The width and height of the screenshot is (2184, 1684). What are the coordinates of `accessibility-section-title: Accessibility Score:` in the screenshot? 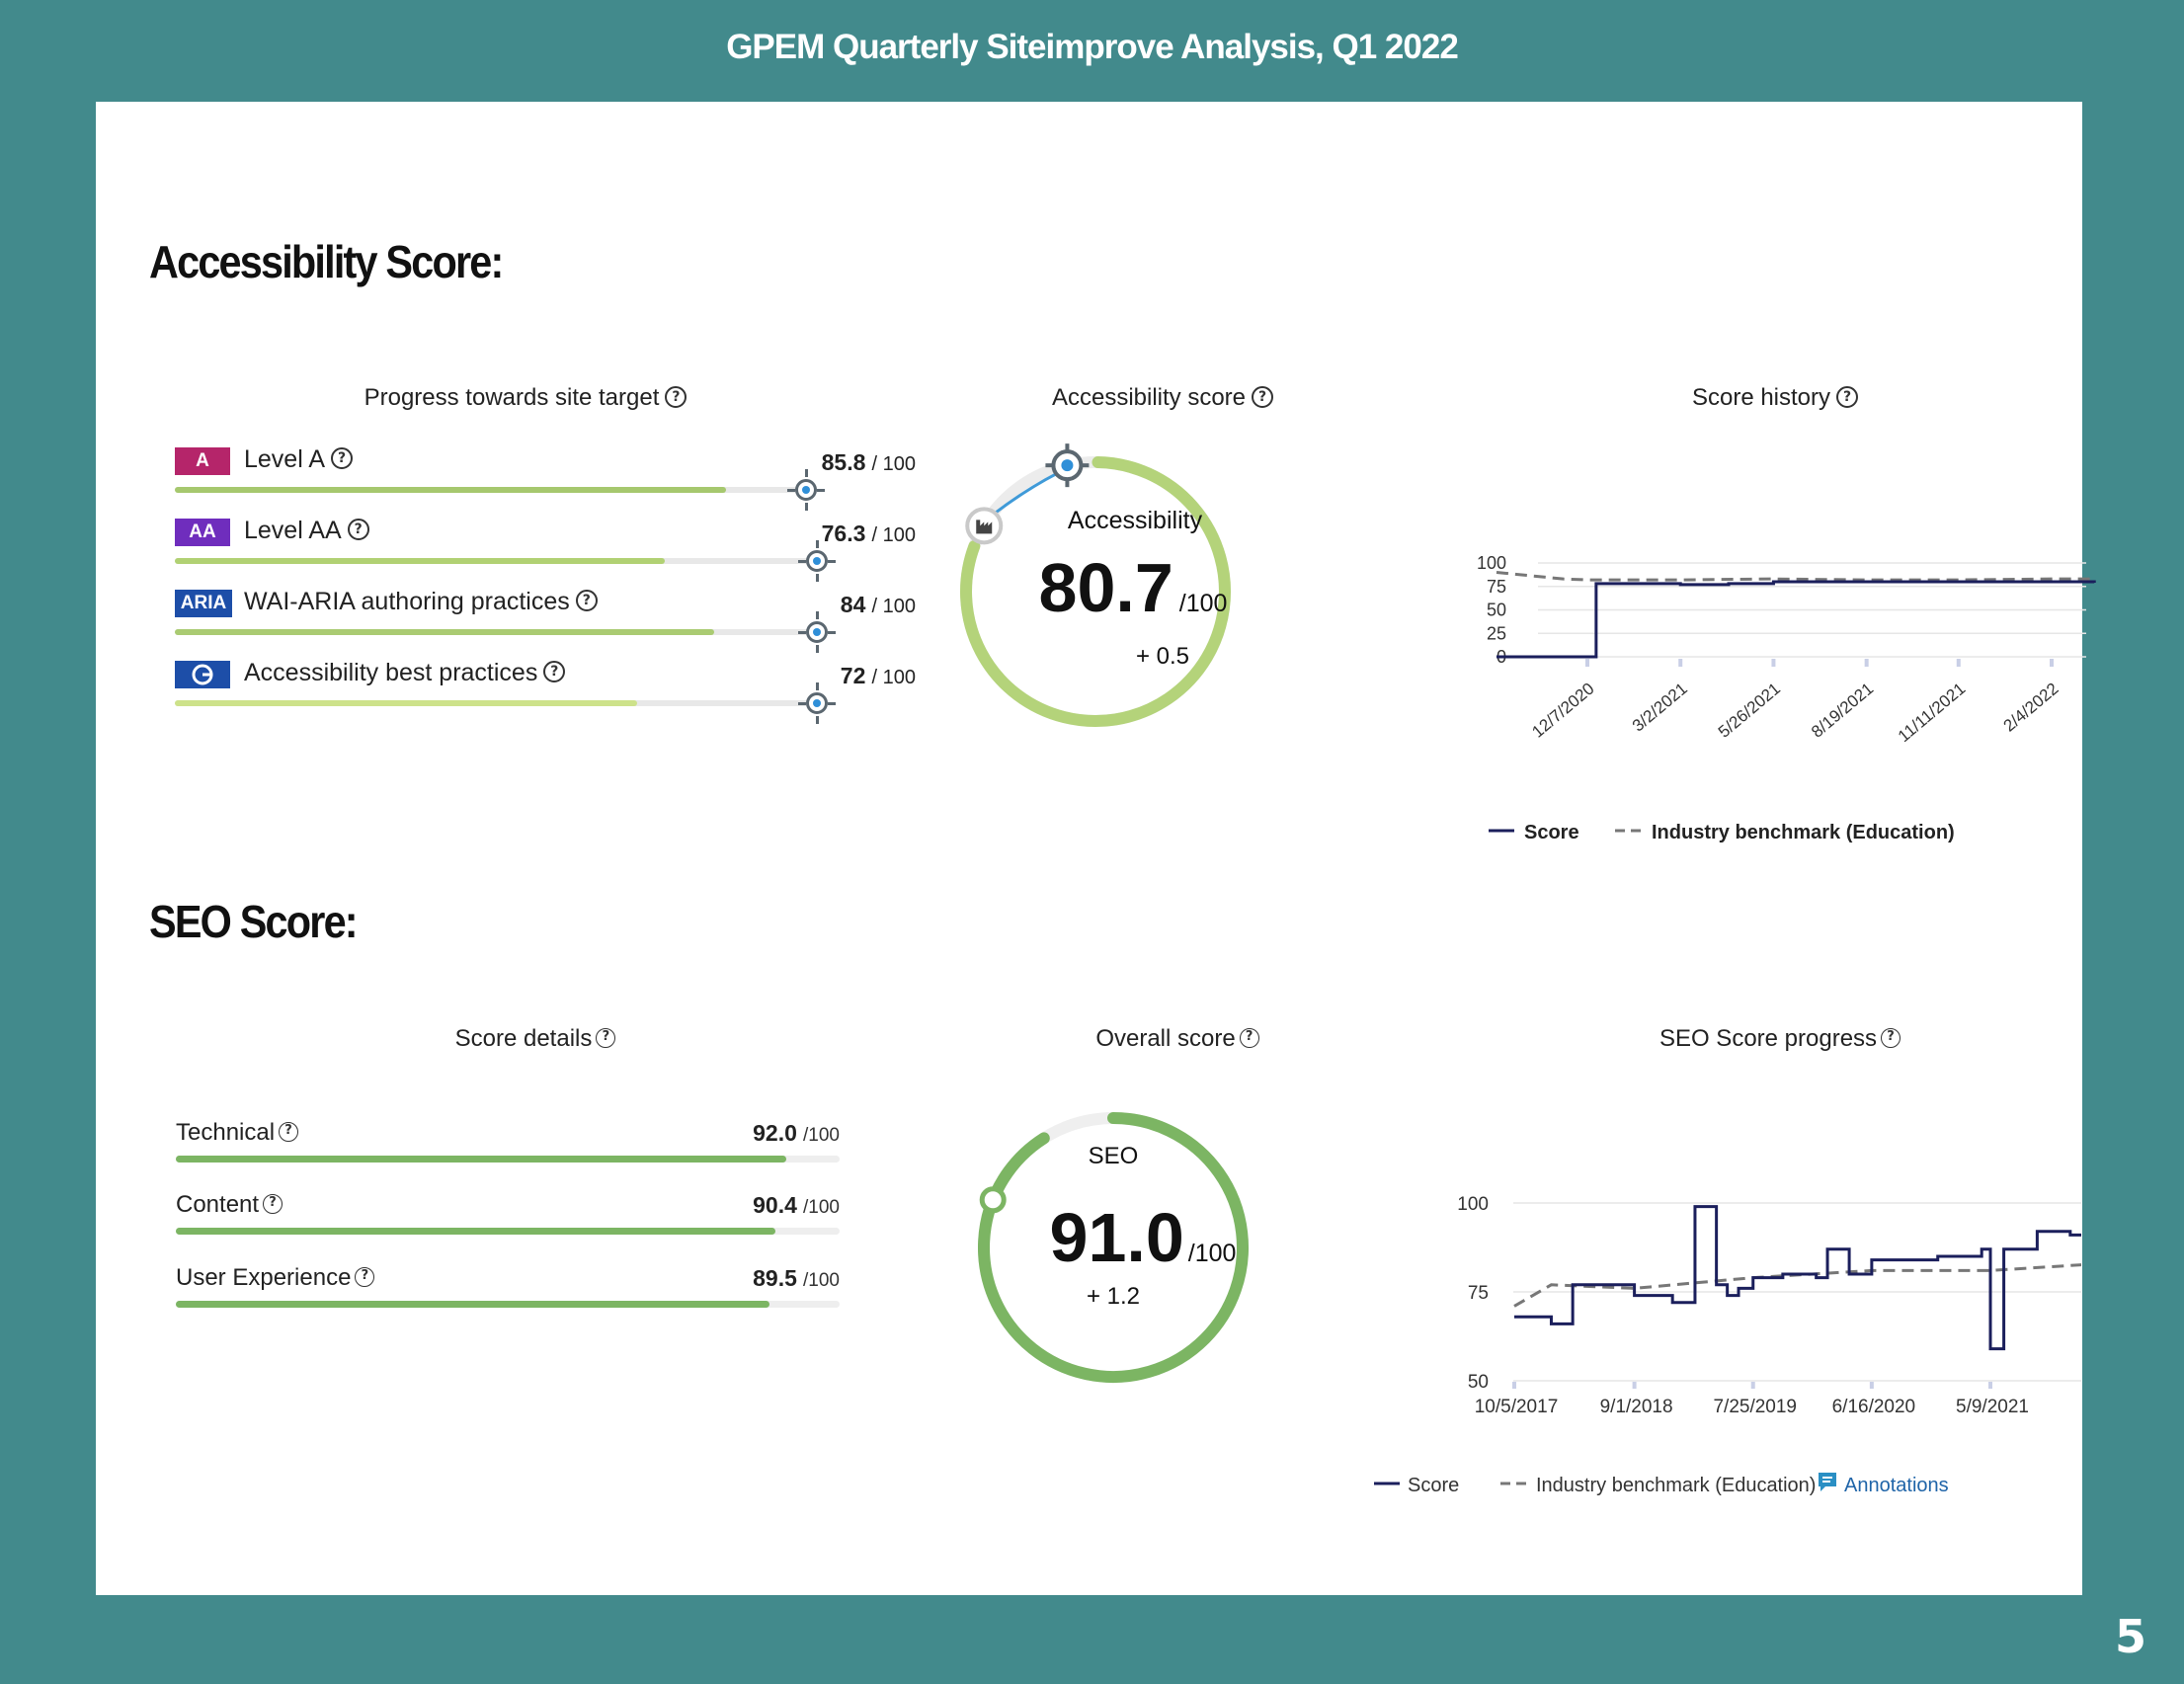 It's located at (326, 261).